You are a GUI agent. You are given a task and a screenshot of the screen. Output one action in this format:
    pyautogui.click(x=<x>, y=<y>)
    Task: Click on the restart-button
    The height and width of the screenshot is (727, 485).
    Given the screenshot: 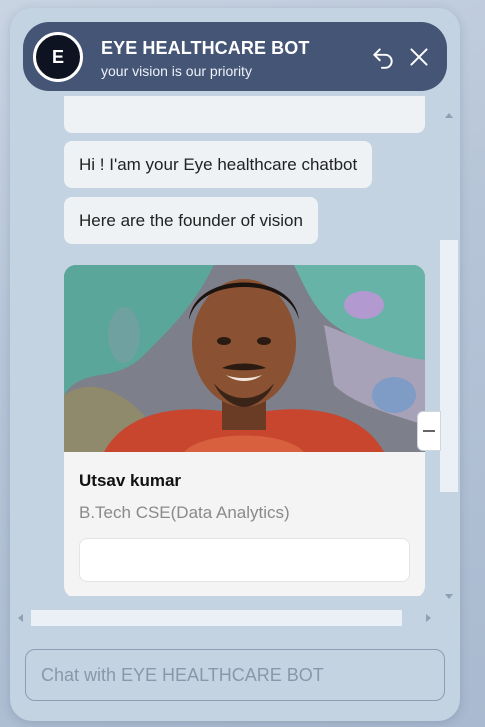 What is the action you would take?
    pyautogui.click(x=383, y=57)
    